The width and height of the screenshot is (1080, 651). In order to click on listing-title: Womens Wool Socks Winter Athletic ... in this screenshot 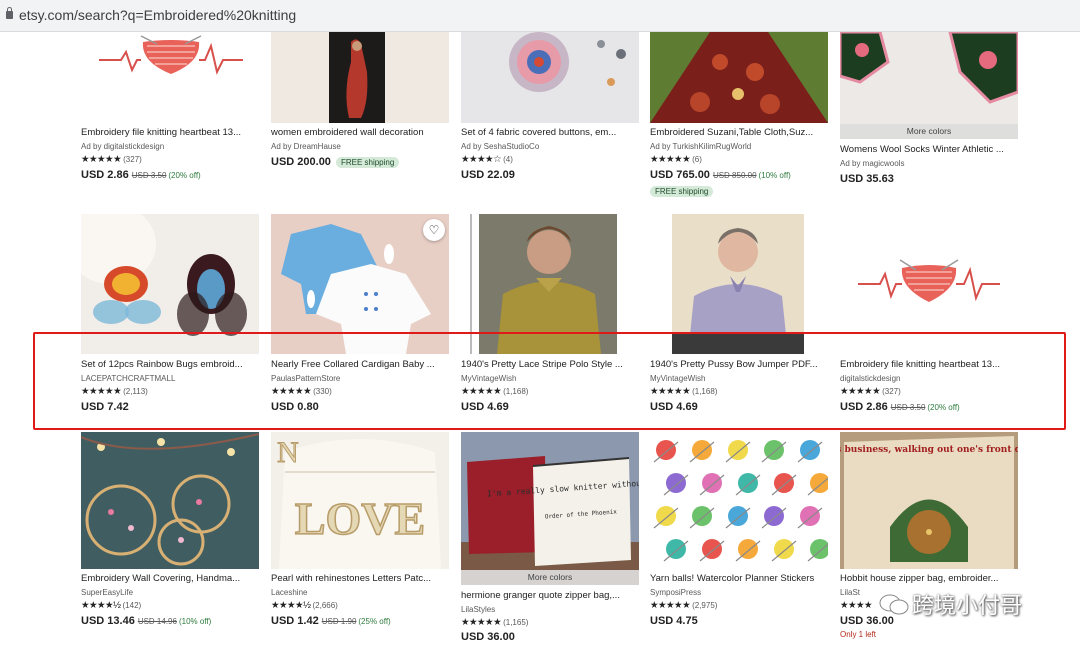, I will do `click(929, 149)`.